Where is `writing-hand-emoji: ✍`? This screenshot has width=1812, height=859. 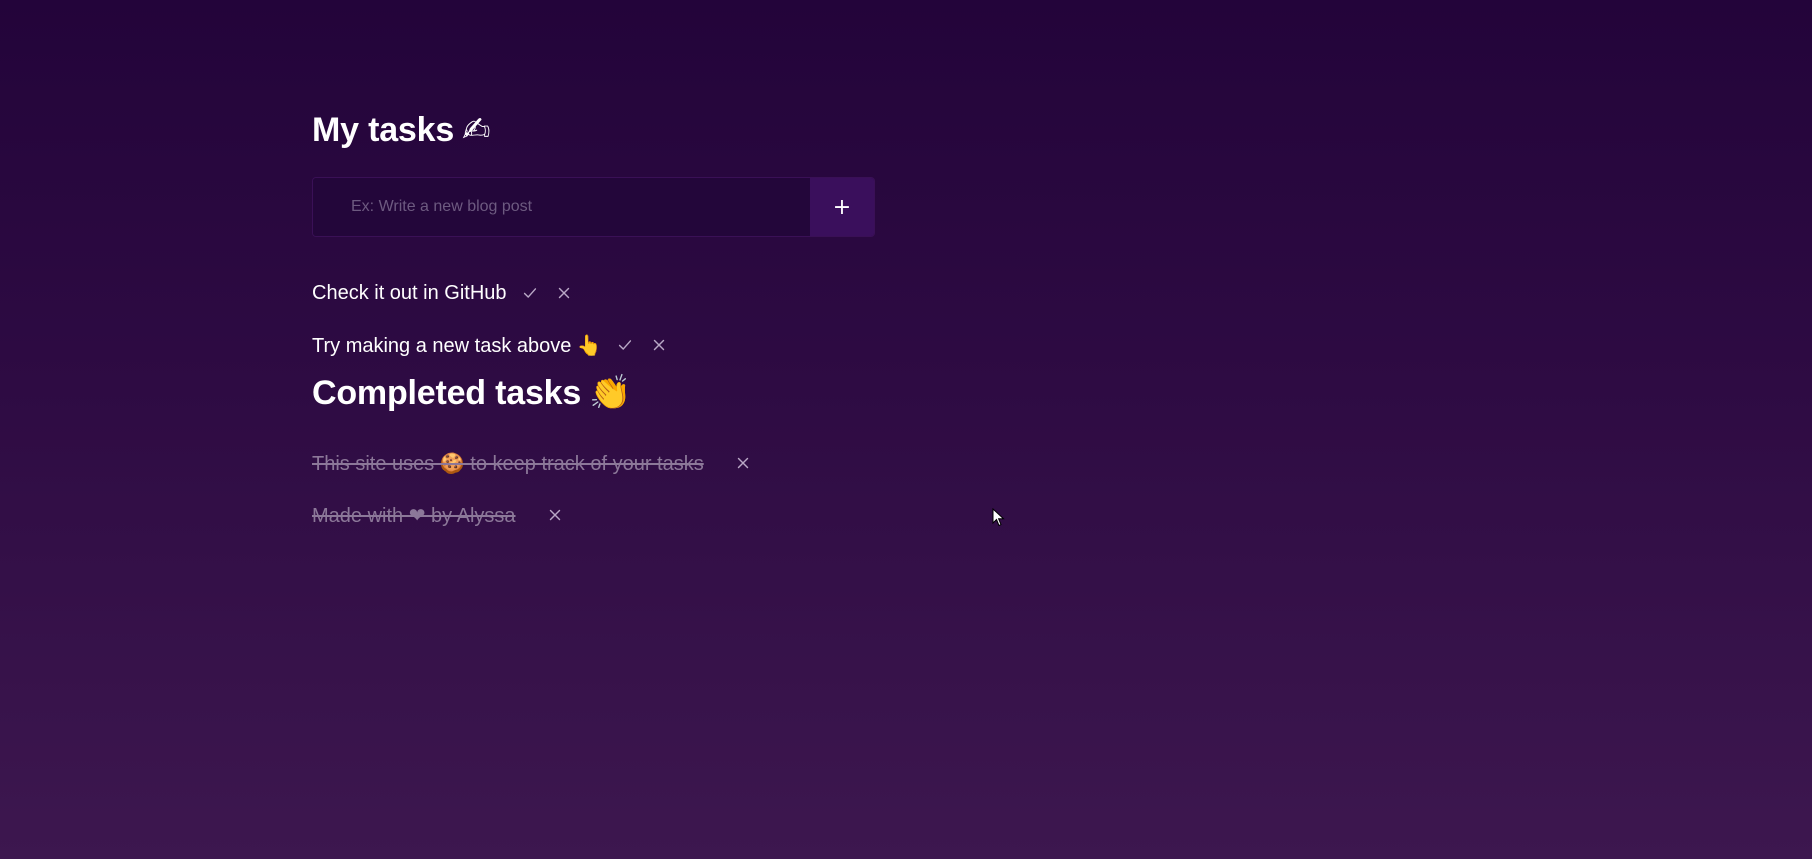 writing-hand-emoji: ✍ is located at coordinates (476, 130).